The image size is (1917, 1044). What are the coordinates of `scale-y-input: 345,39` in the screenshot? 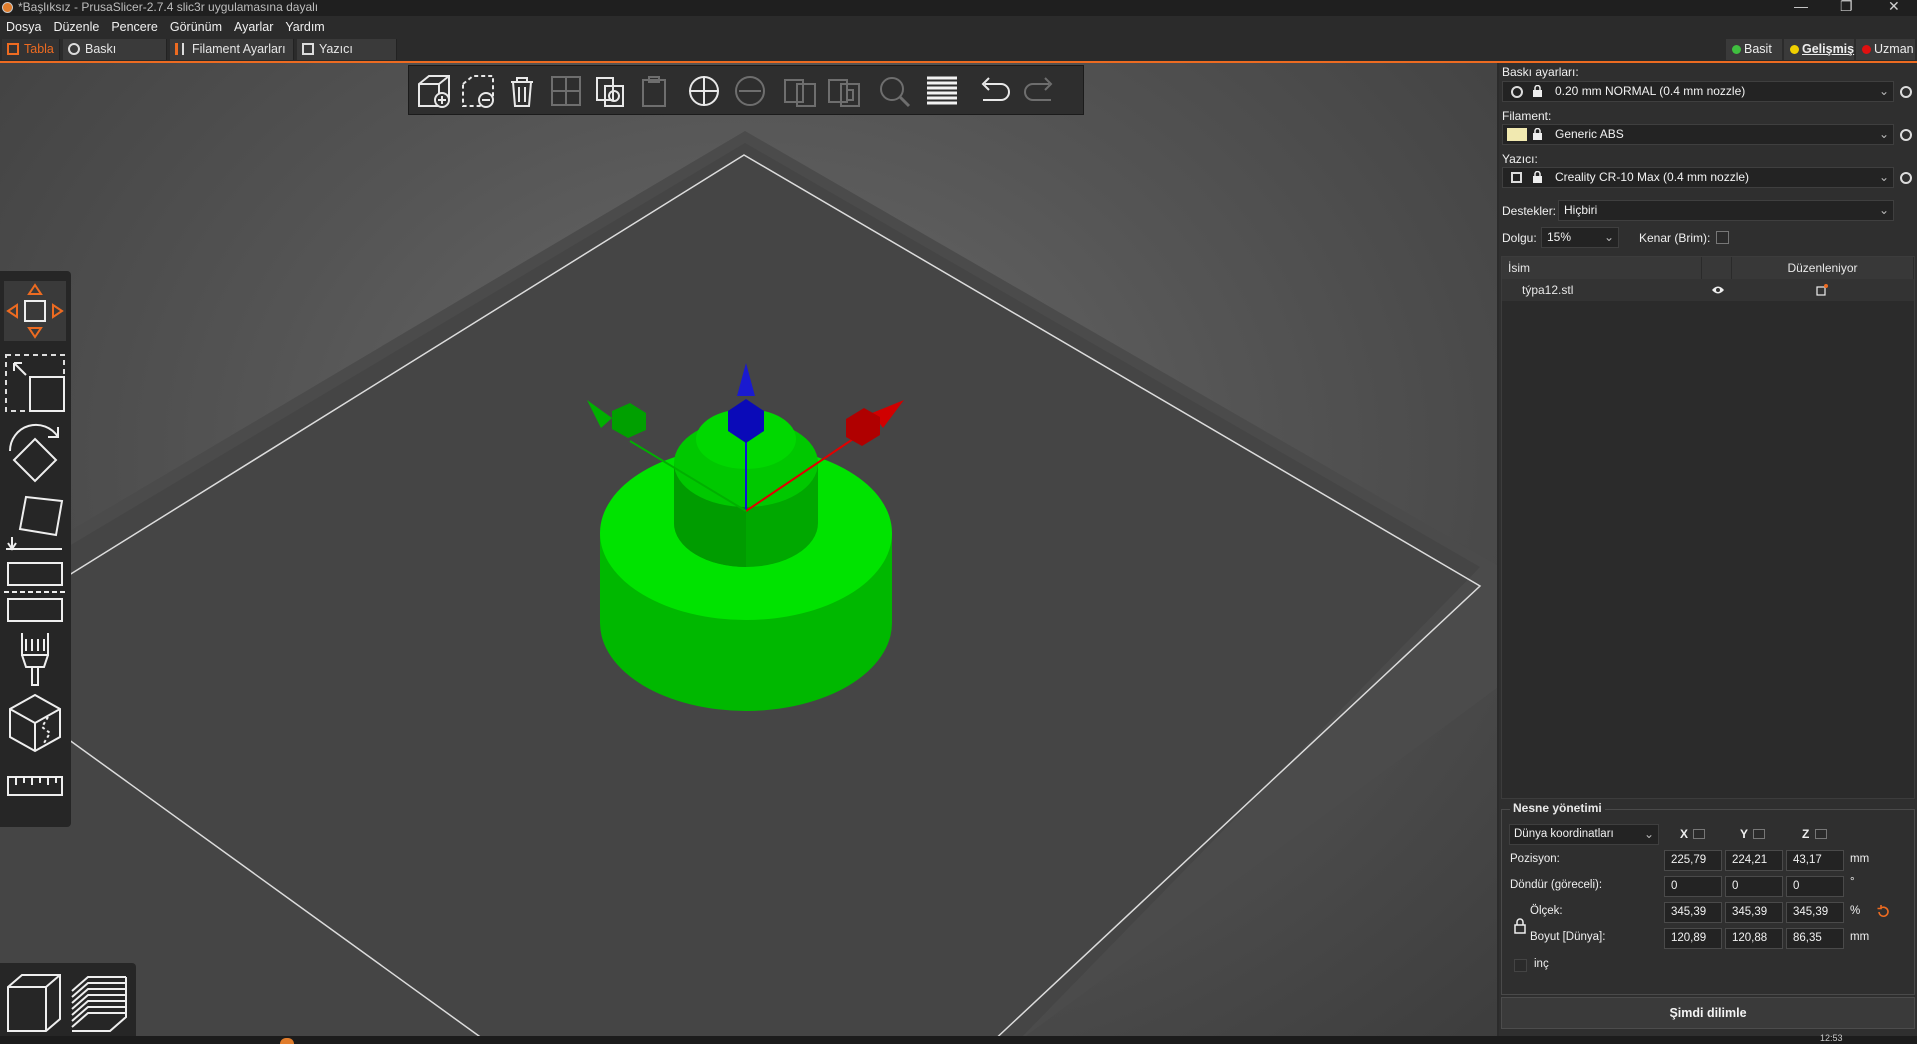 It's located at (1754, 912).